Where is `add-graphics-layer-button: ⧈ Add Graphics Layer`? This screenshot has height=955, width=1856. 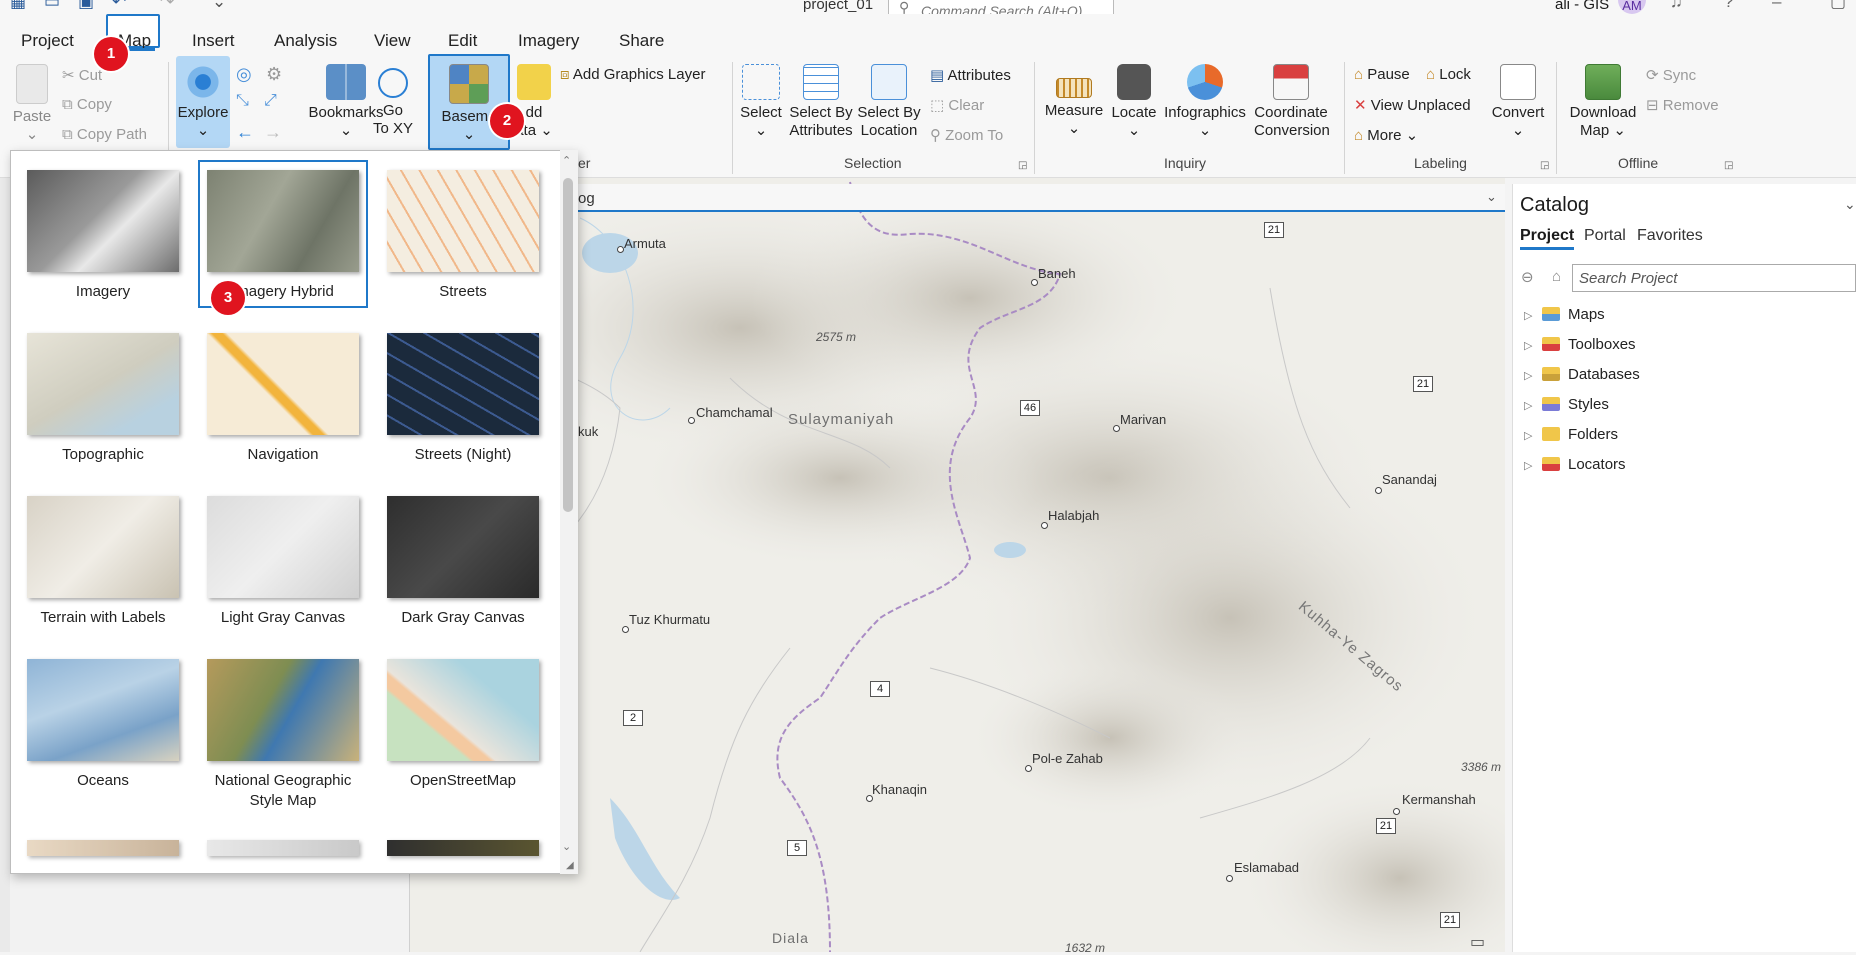 add-graphics-layer-button: ⧈ Add Graphics Layer is located at coordinates (632, 74).